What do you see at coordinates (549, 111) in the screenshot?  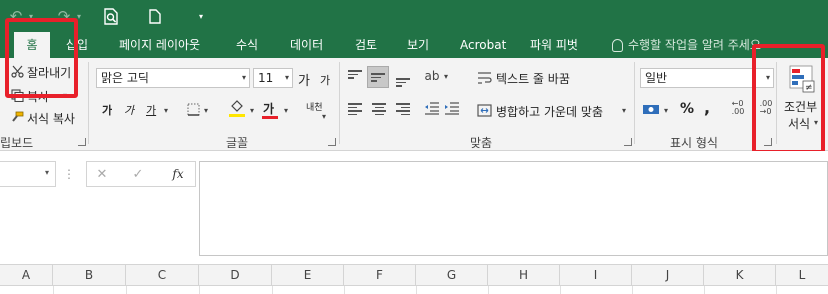 I see `merge-center-button: 병합하고 가운데 맞춤` at bounding box center [549, 111].